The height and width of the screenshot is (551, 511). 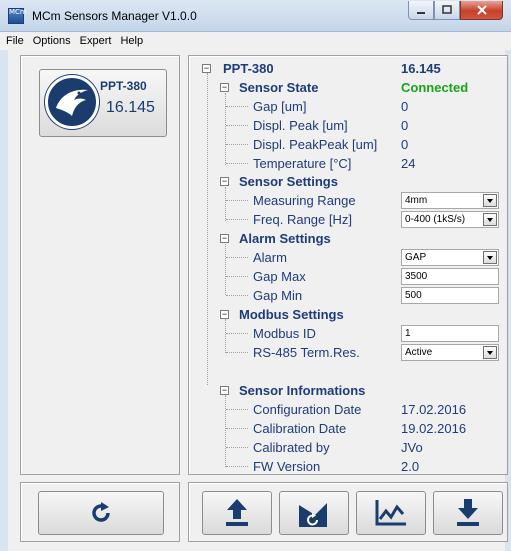 I want to click on gap-max-row: Gap Max 3500, so click(x=349, y=276).